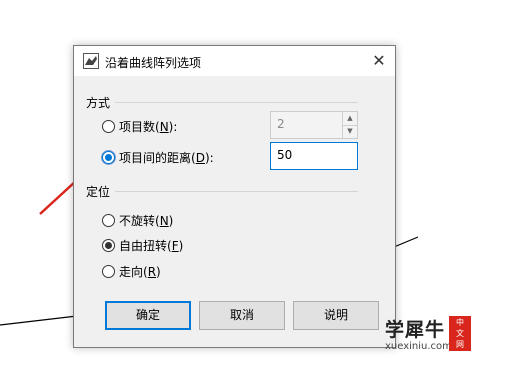  I want to click on orientation-group-title: 定位, so click(98, 192).